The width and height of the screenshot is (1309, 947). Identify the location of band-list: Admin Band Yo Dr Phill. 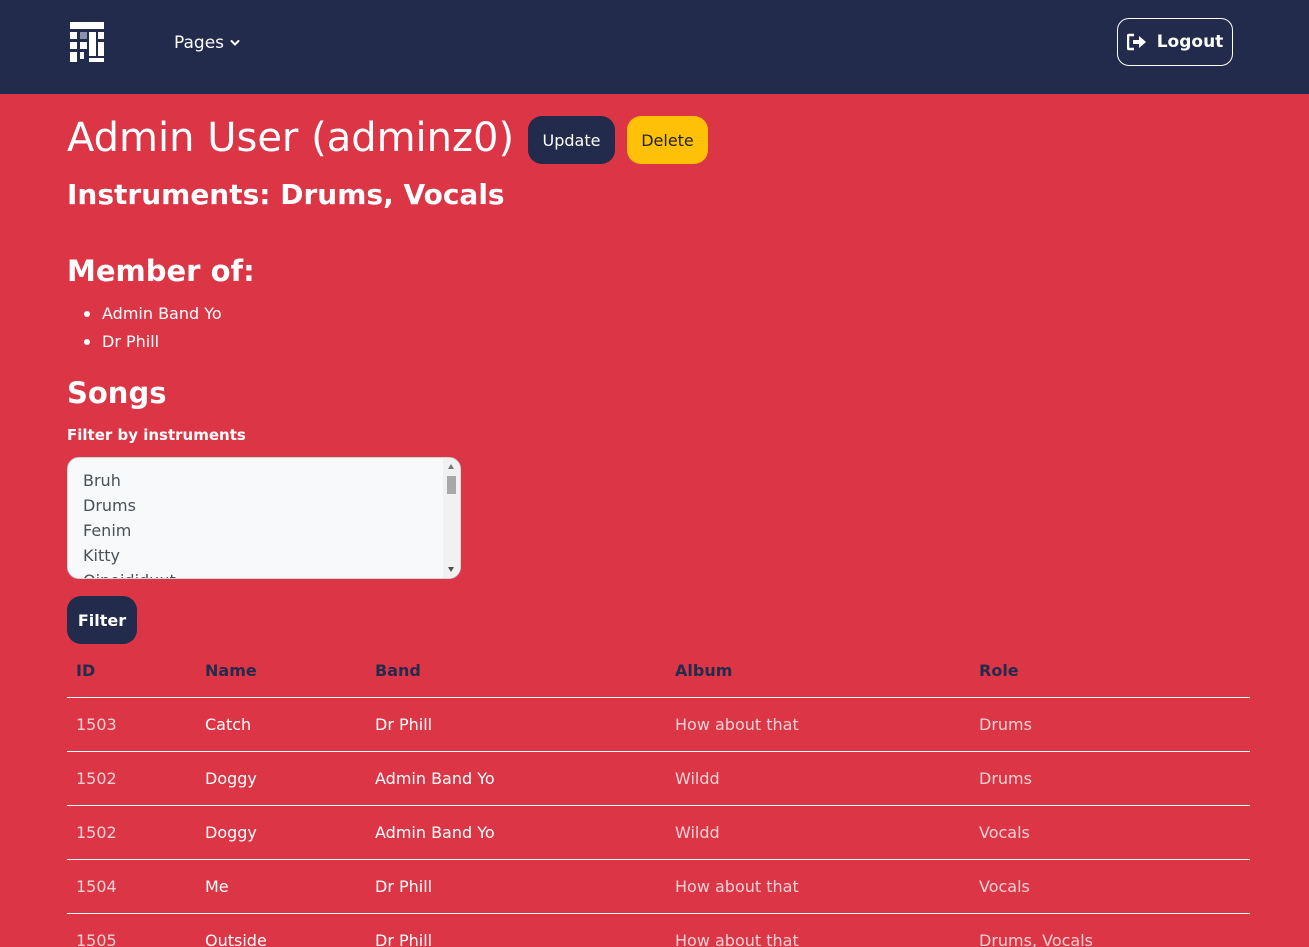
(153, 328).